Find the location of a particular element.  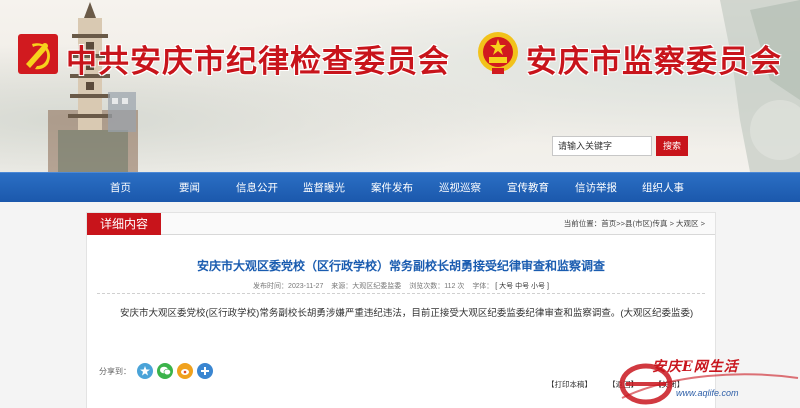

org-title-supervisory-commission: 安庆市监察委员会 is located at coordinates (654, 62).